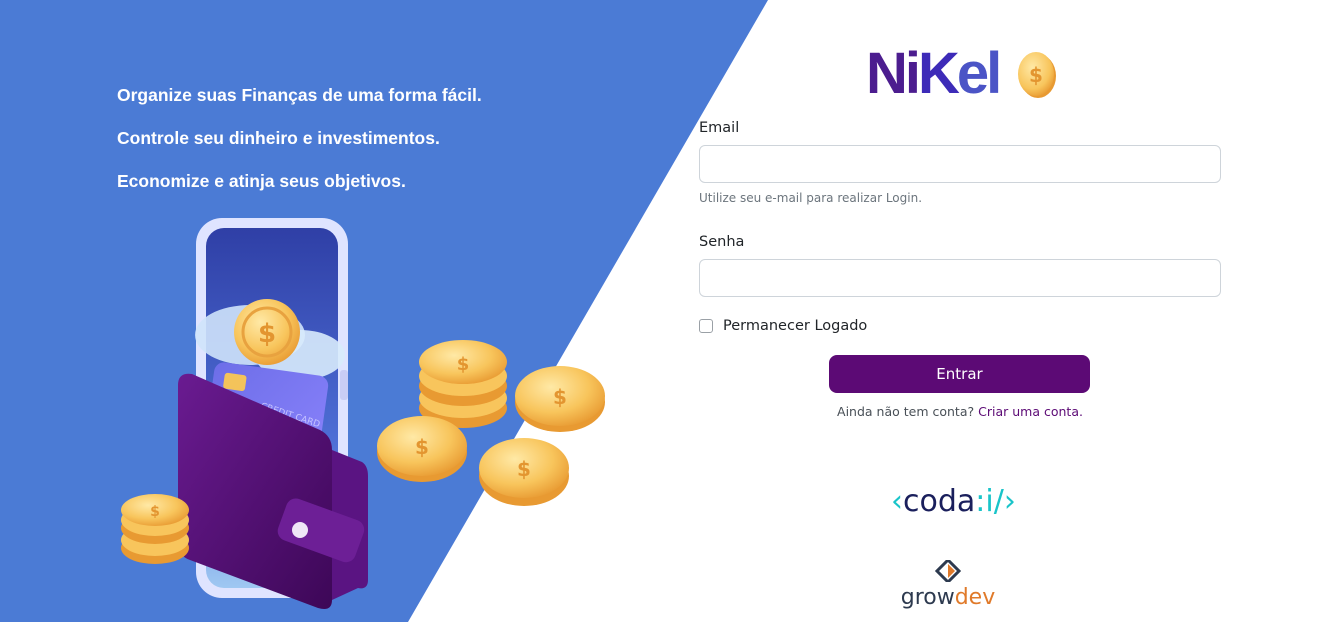  I want to click on password-field, so click(960, 278).